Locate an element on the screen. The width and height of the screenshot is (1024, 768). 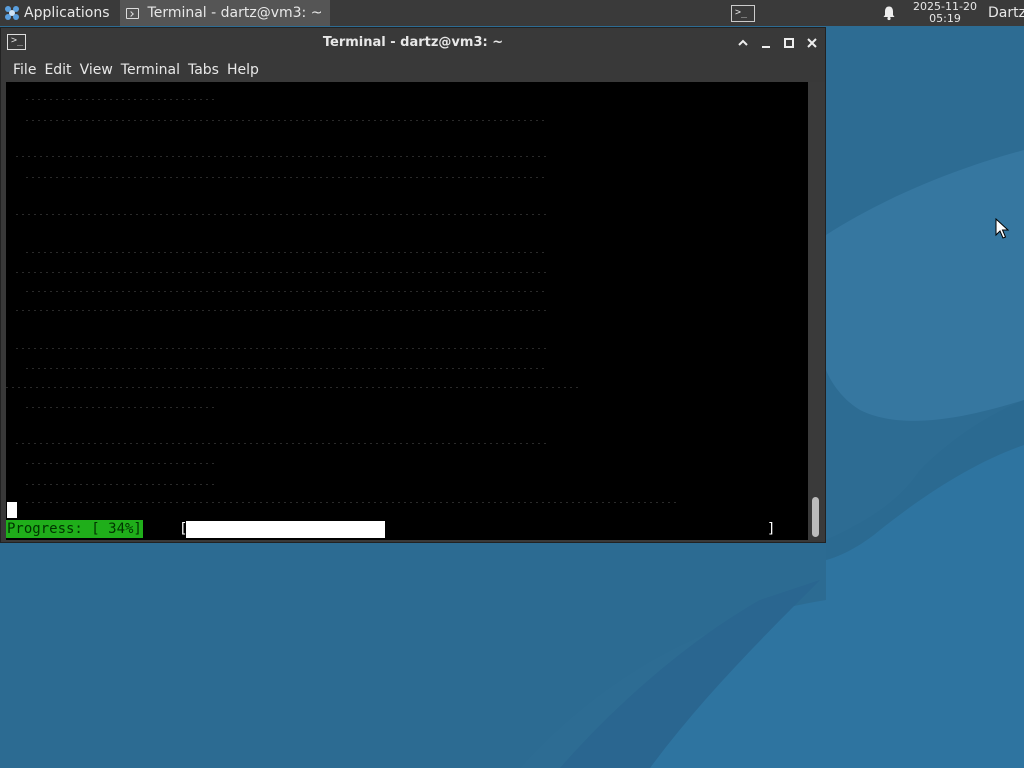
window-titlebar: >_ Terminal - dartz@vm3: ~ is located at coordinates (413, 43).